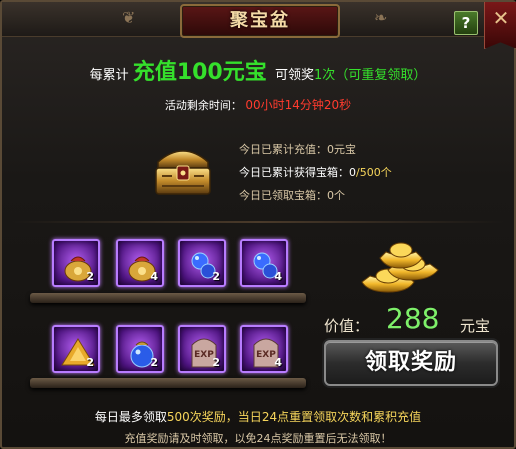  I want to click on promo-count: 1次, so click(325, 75).